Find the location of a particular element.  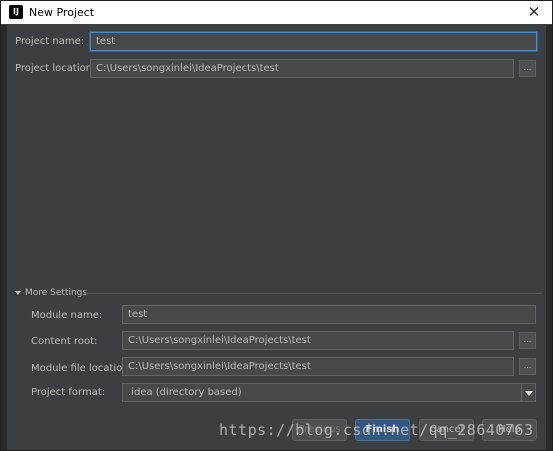

module-name-label: Module name: is located at coordinates (67, 315).